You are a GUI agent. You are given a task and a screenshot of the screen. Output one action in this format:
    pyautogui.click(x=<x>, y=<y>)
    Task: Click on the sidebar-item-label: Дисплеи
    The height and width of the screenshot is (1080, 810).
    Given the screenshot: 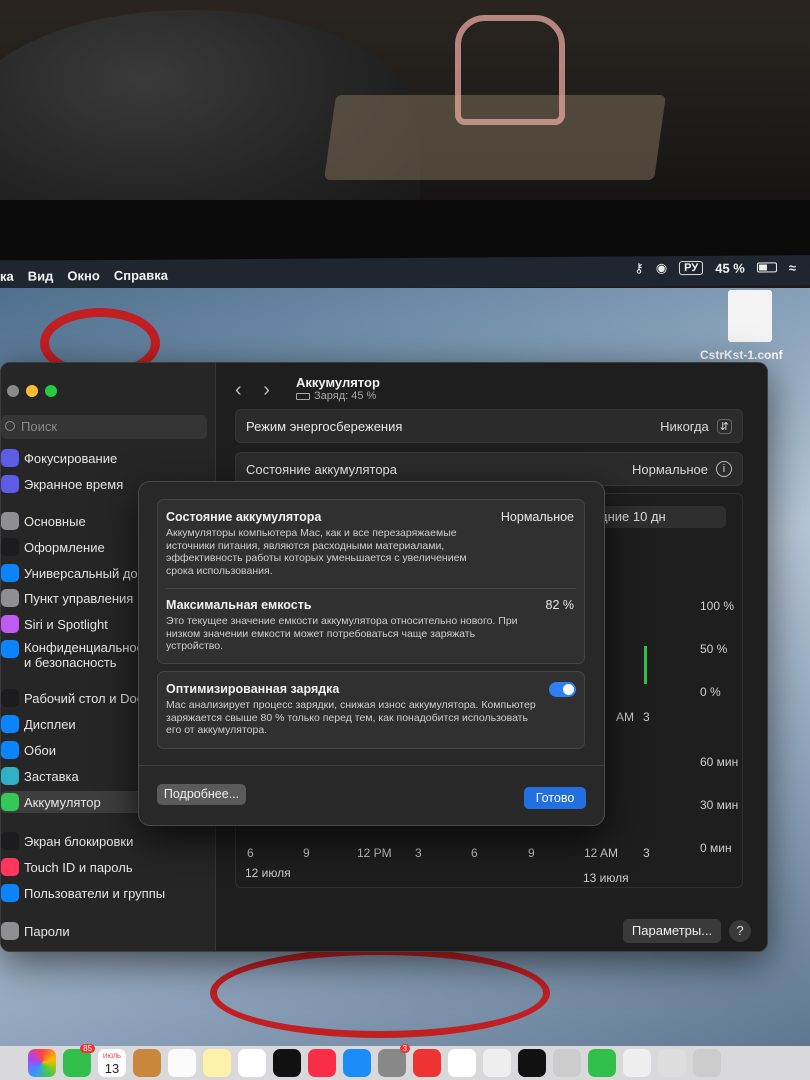 What is the action you would take?
    pyautogui.click(x=50, y=724)
    